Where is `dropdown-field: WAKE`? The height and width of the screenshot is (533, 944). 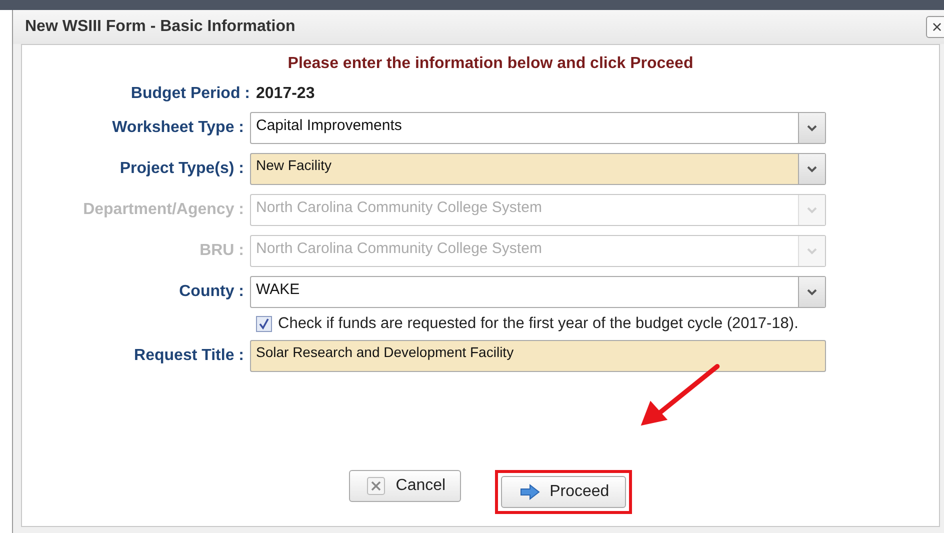 dropdown-field: WAKE is located at coordinates (538, 292).